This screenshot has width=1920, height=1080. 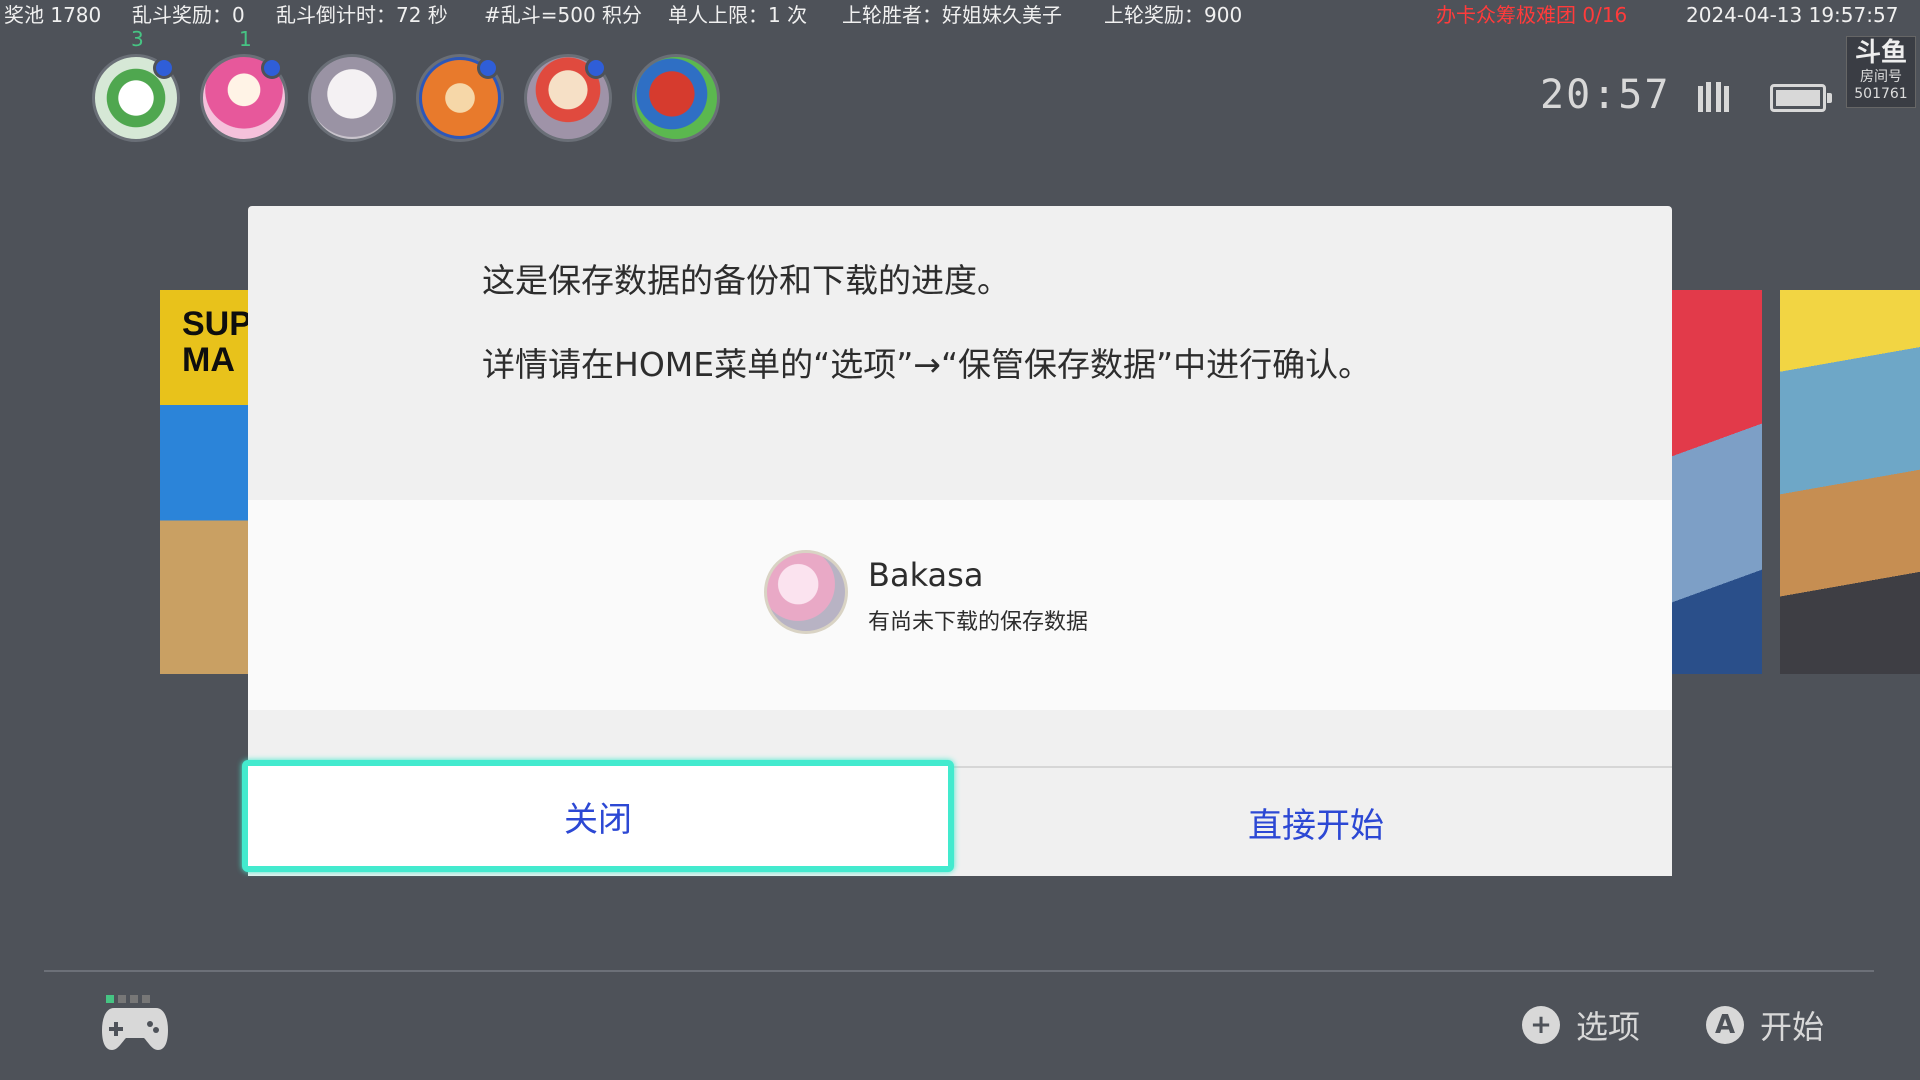 What do you see at coordinates (1725, 1025) in the screenshot?
I see `a-button-icon: A` at bounding box center [1725, 1025].